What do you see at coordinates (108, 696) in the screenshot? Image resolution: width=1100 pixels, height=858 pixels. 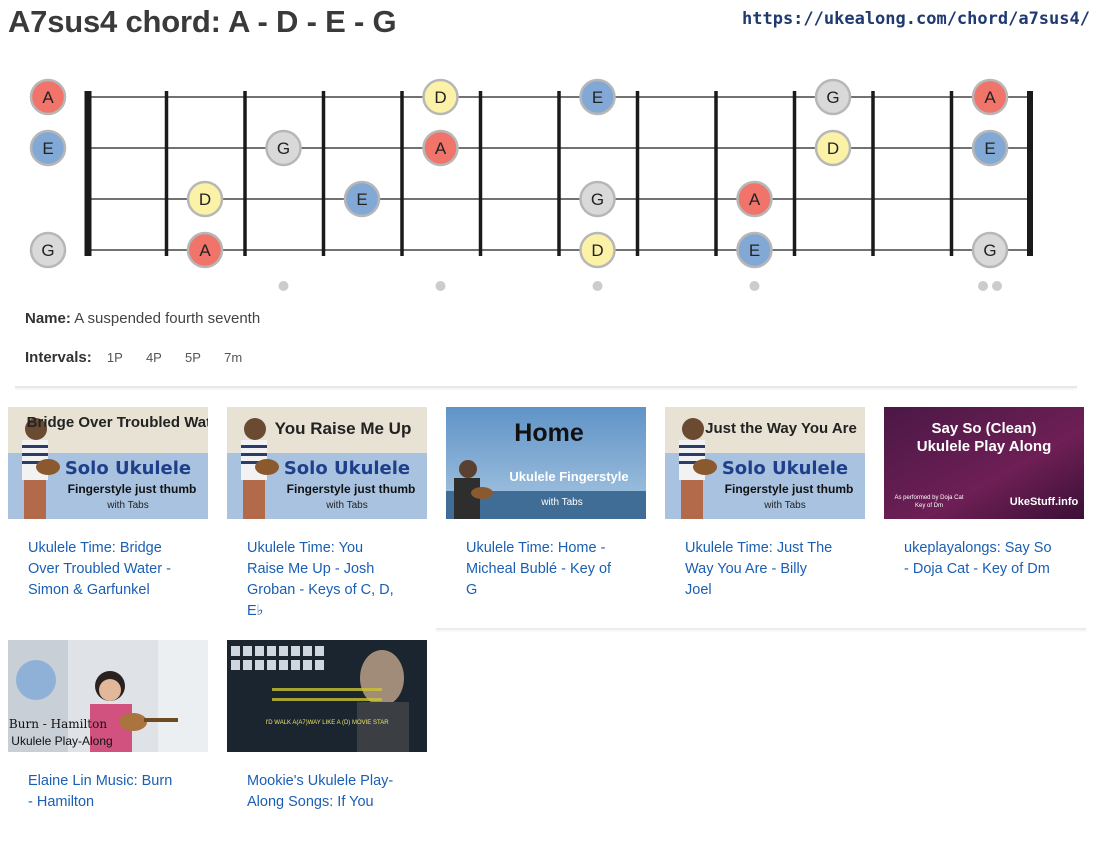 I see `video-thumbnail: Burn - Hamilton Ukulele Play-Along` at bounding box center [108, 696].